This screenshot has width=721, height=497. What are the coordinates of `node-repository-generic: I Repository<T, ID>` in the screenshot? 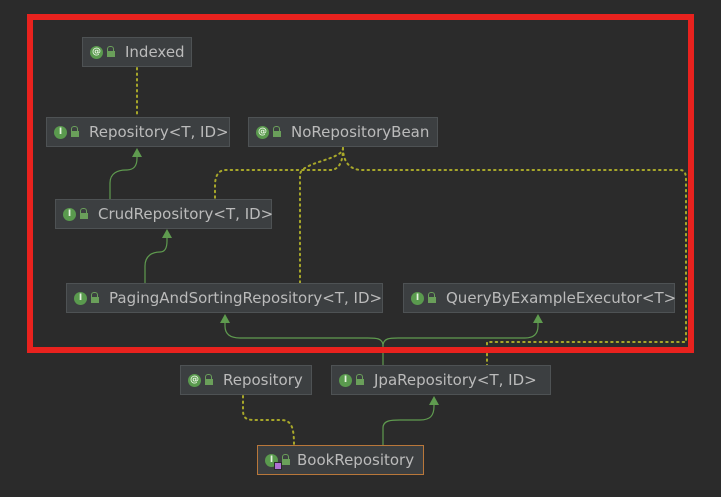 It's located at (138, 132).